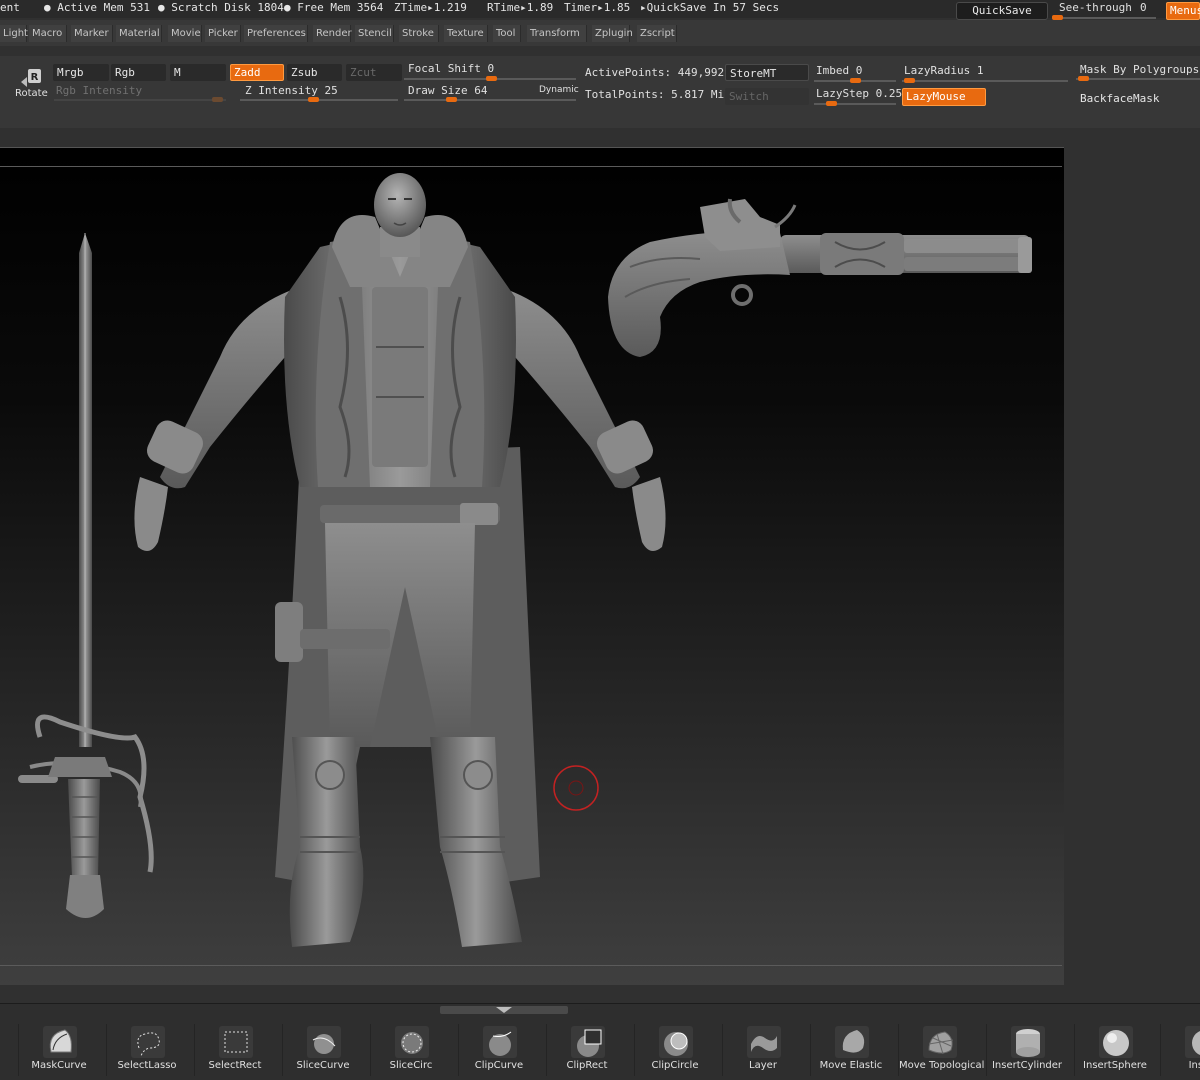 The image size is (1200, 1080). What do you see at coordinates (1105, 10) in the screenshot?
I see `see-through-slider: See-through 0` at bounding box center [1105, 10].